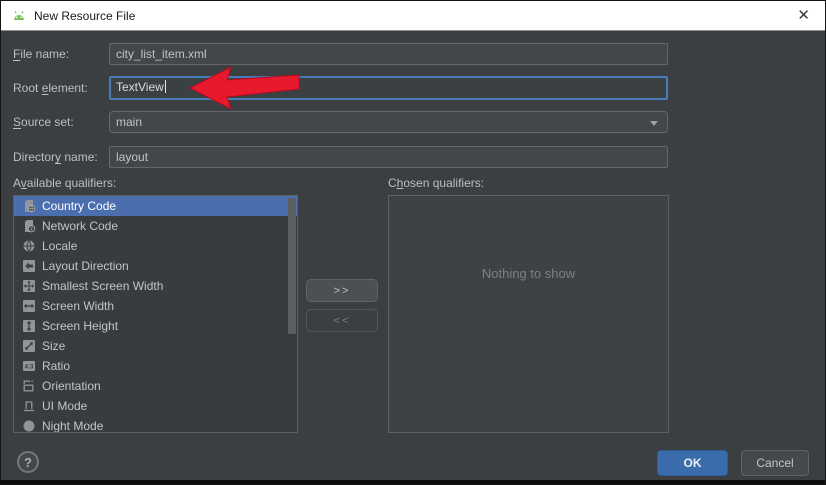  Describe the element at coordinates (65, 406) in the screenshot. I see `qualifier-label: UI Mode` at that location.